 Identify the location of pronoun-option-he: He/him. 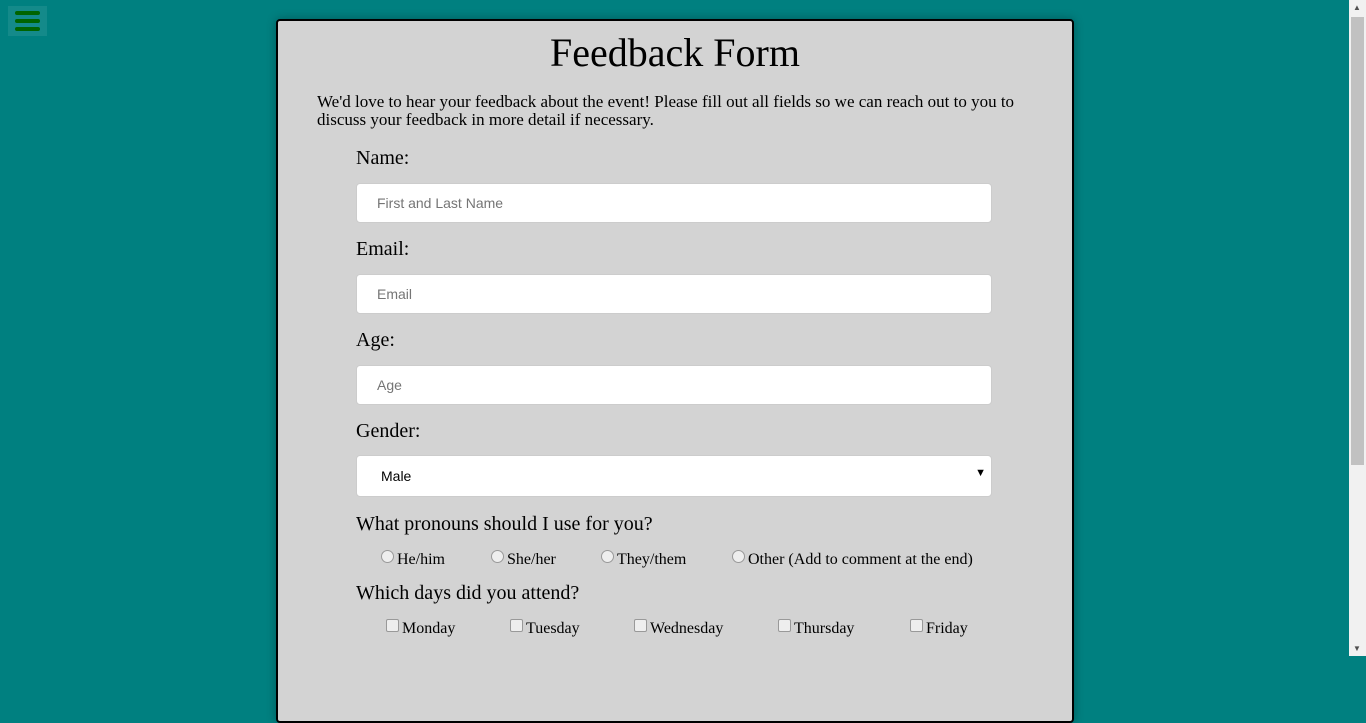
(413, 559).